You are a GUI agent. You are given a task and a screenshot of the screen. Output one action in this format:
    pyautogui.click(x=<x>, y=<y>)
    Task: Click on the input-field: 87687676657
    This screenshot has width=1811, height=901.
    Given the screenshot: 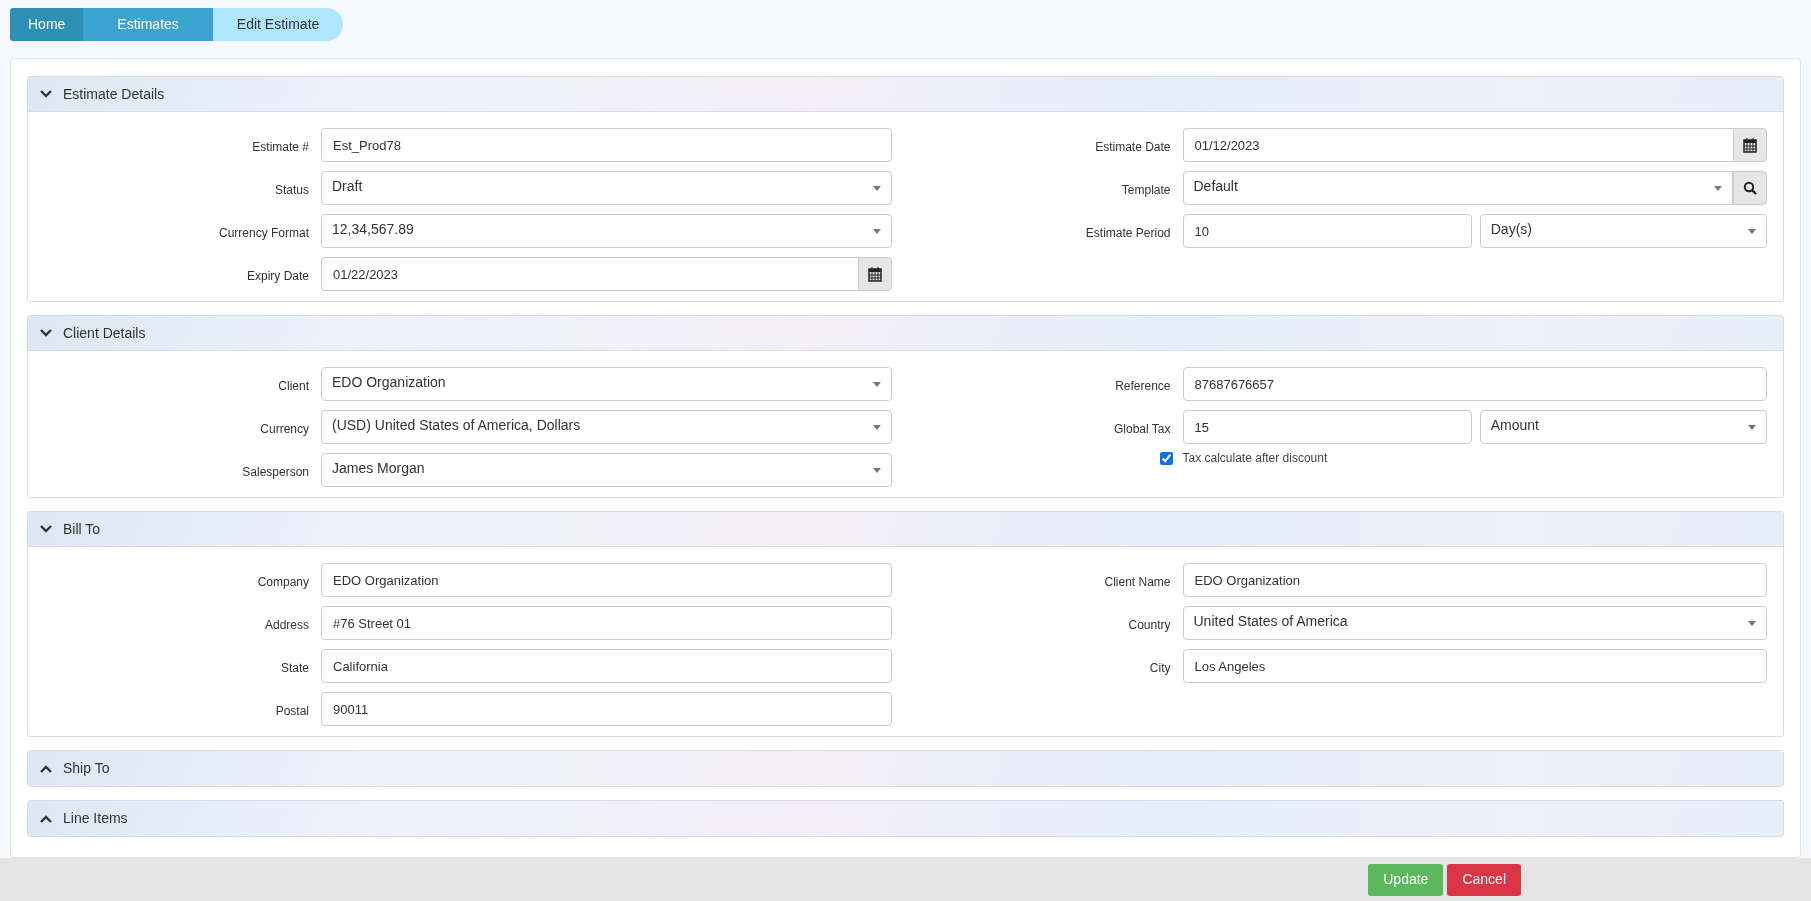 What is the action you would take?
    pyautogui.click(x=1474, y=384)
    